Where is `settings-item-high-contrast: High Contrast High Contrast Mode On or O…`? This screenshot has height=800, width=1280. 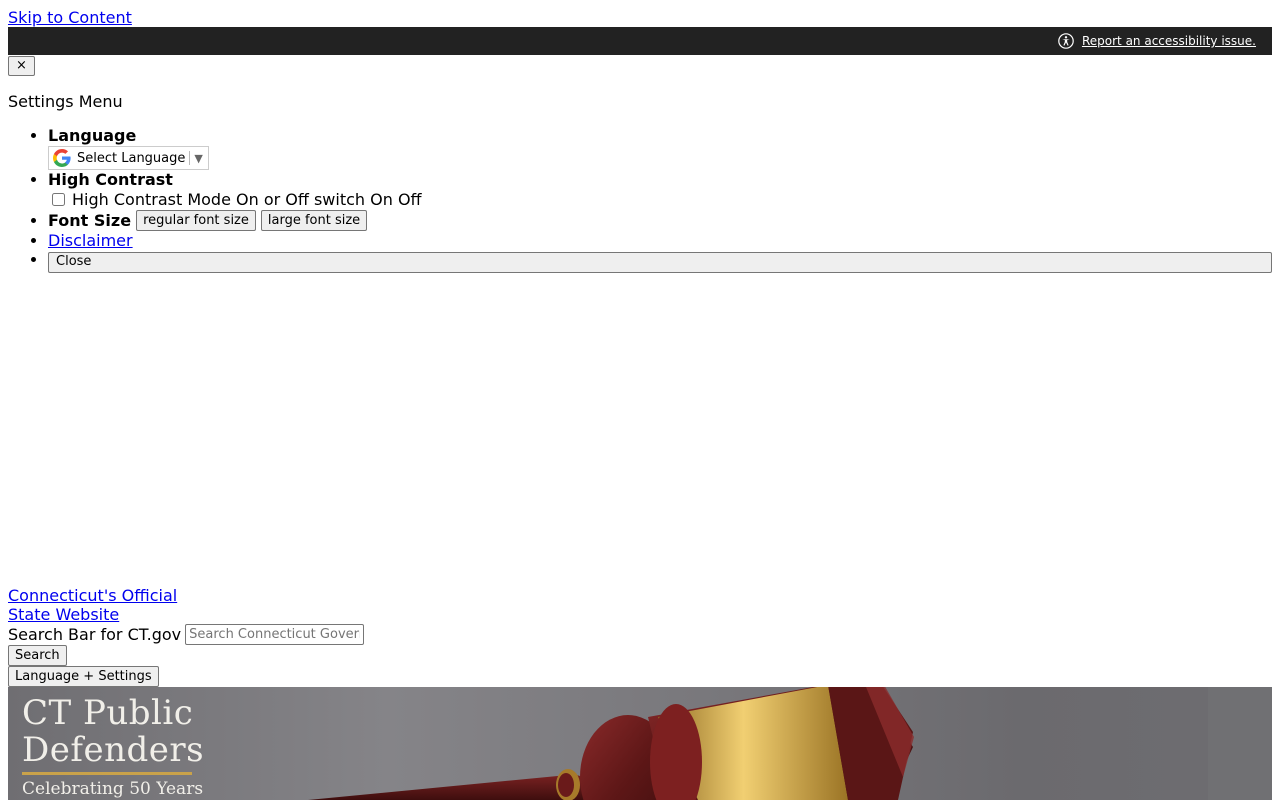
settings-item-high-contrast: High Contrast High Contrast Mode On or O… is located at coordinates (660, 190).